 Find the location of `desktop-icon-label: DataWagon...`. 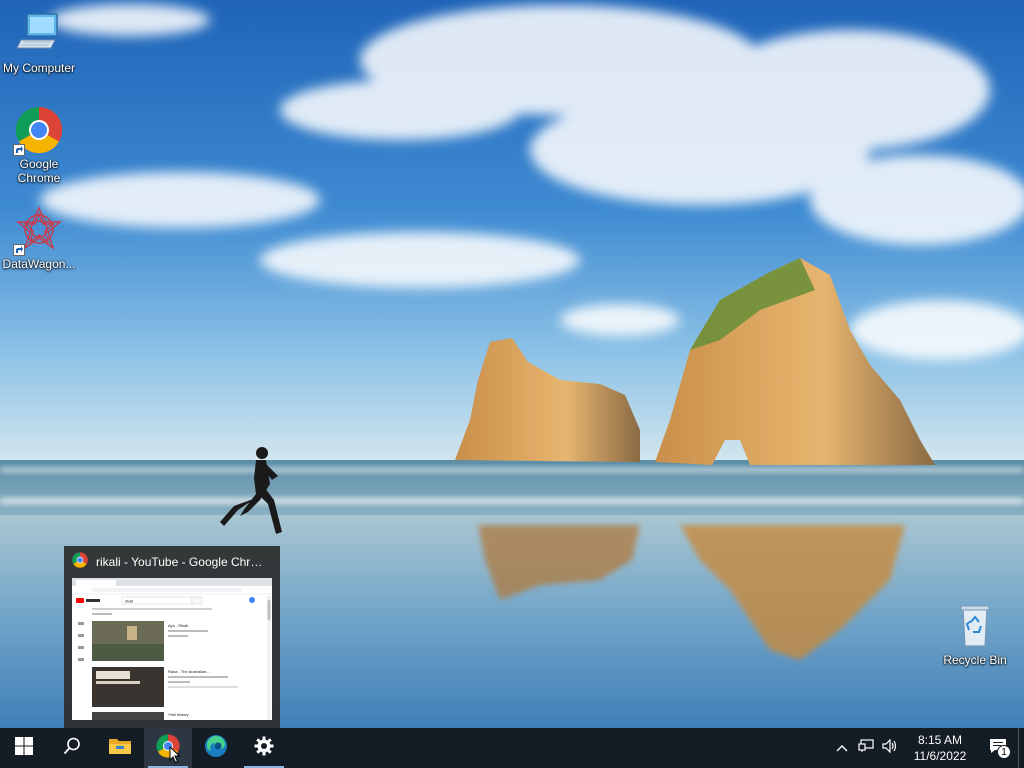

desktop-icon-label: DataWagon... is located at coordinates (39, 264).